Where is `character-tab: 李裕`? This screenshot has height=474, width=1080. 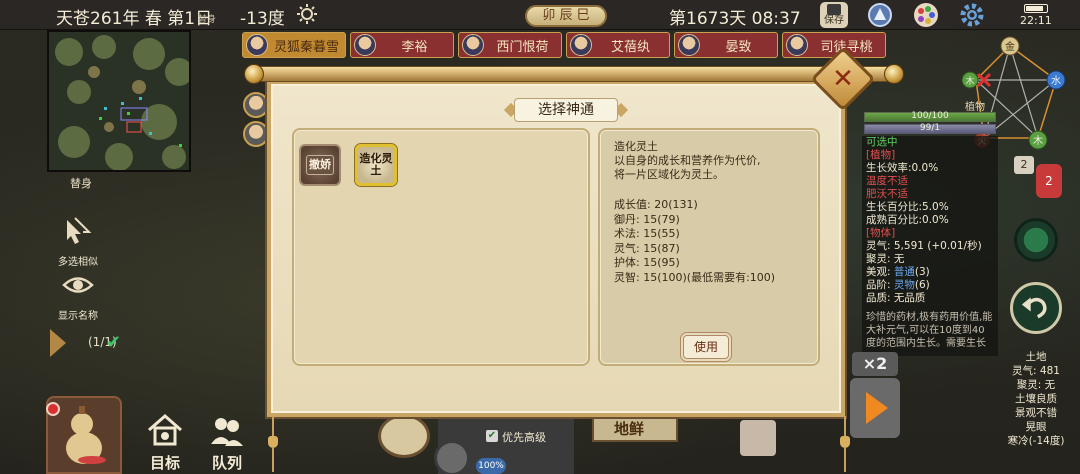 character-tab: 李裕 is located at coordinates (402, 45).